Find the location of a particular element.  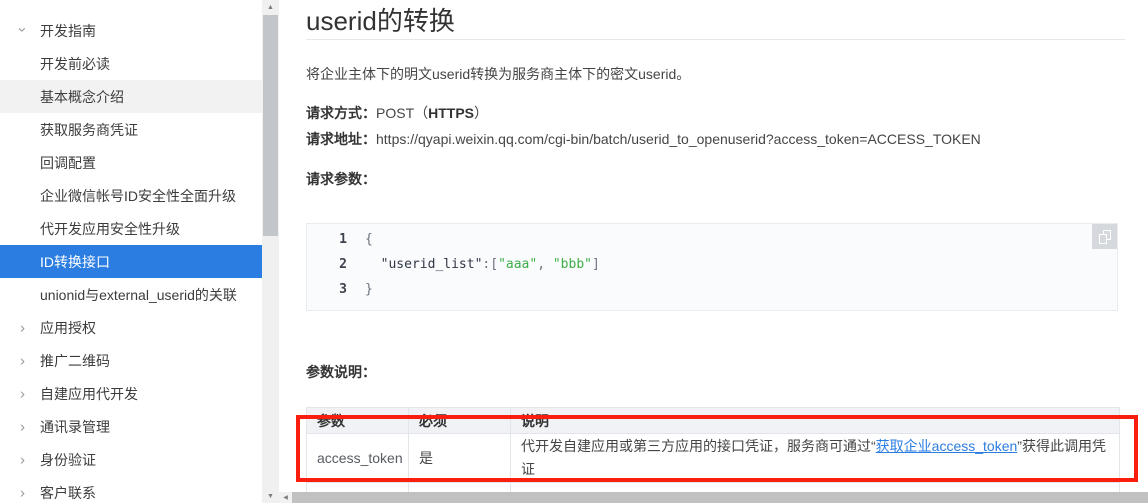

sidebar-scrollbar: ▲ ▼ is located at coordinates (270, 251).